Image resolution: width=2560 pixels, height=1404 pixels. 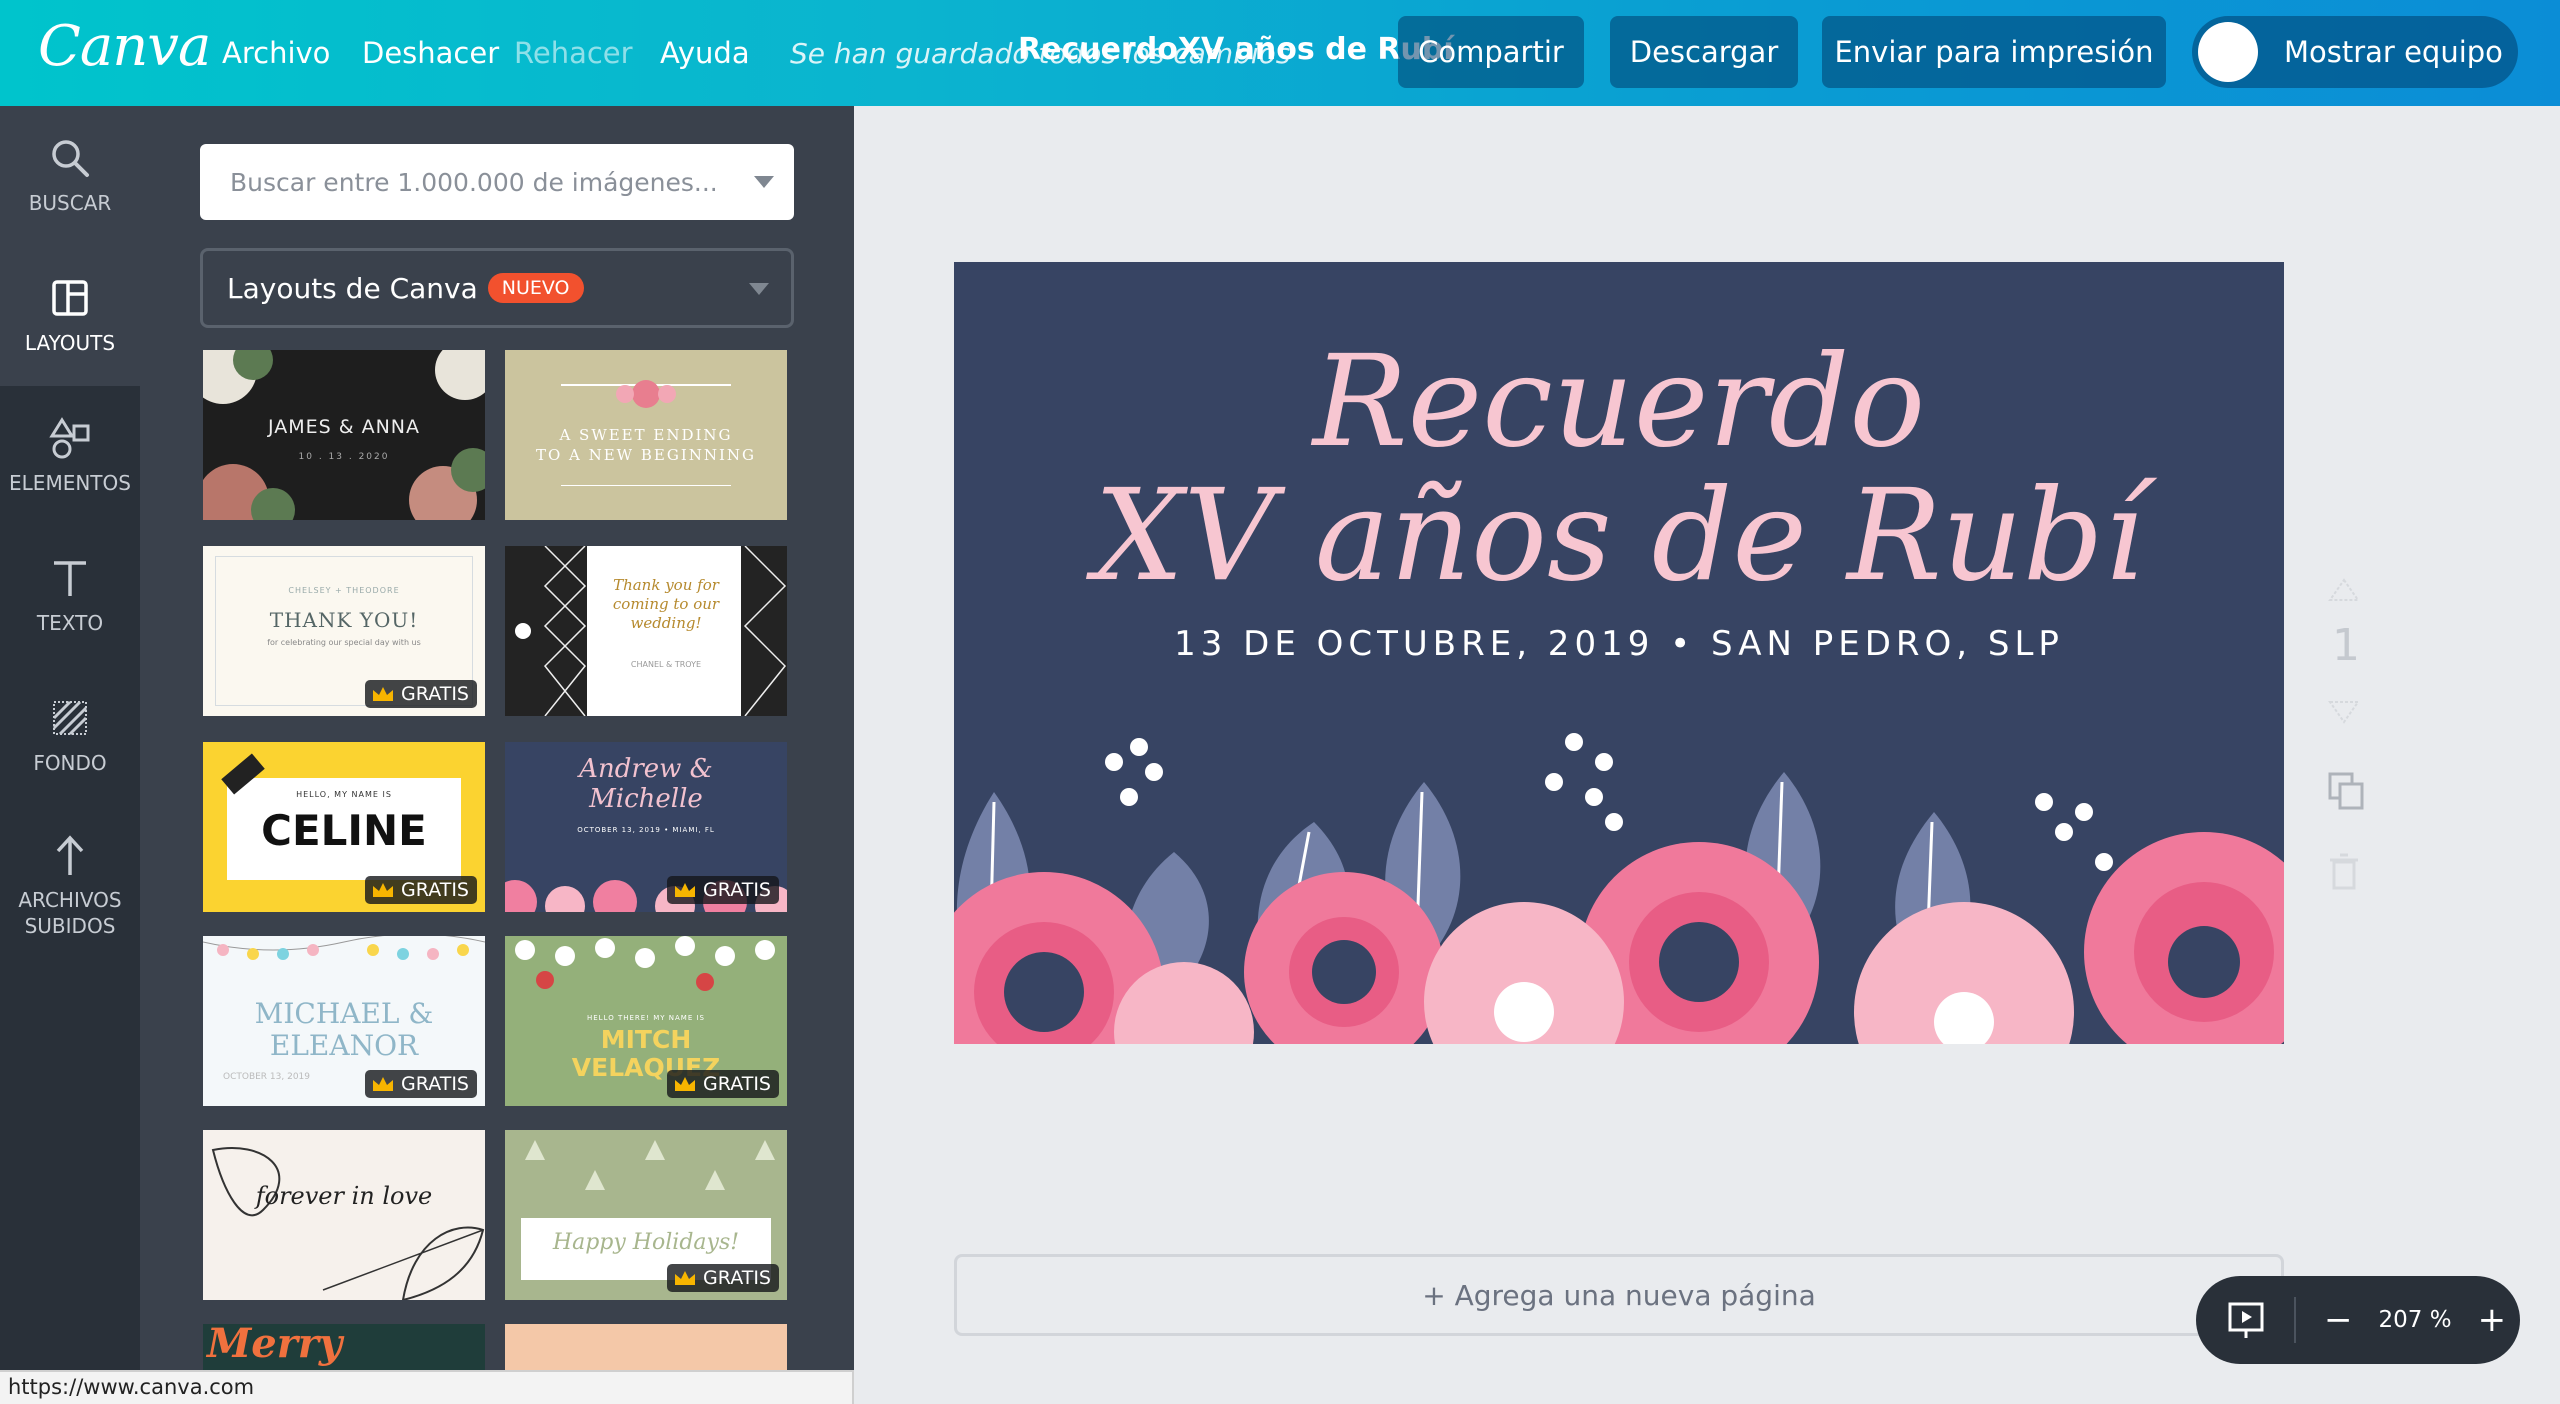 I want to click on show-team-button: Mostrar equipo, so click(x=2355, y=52).